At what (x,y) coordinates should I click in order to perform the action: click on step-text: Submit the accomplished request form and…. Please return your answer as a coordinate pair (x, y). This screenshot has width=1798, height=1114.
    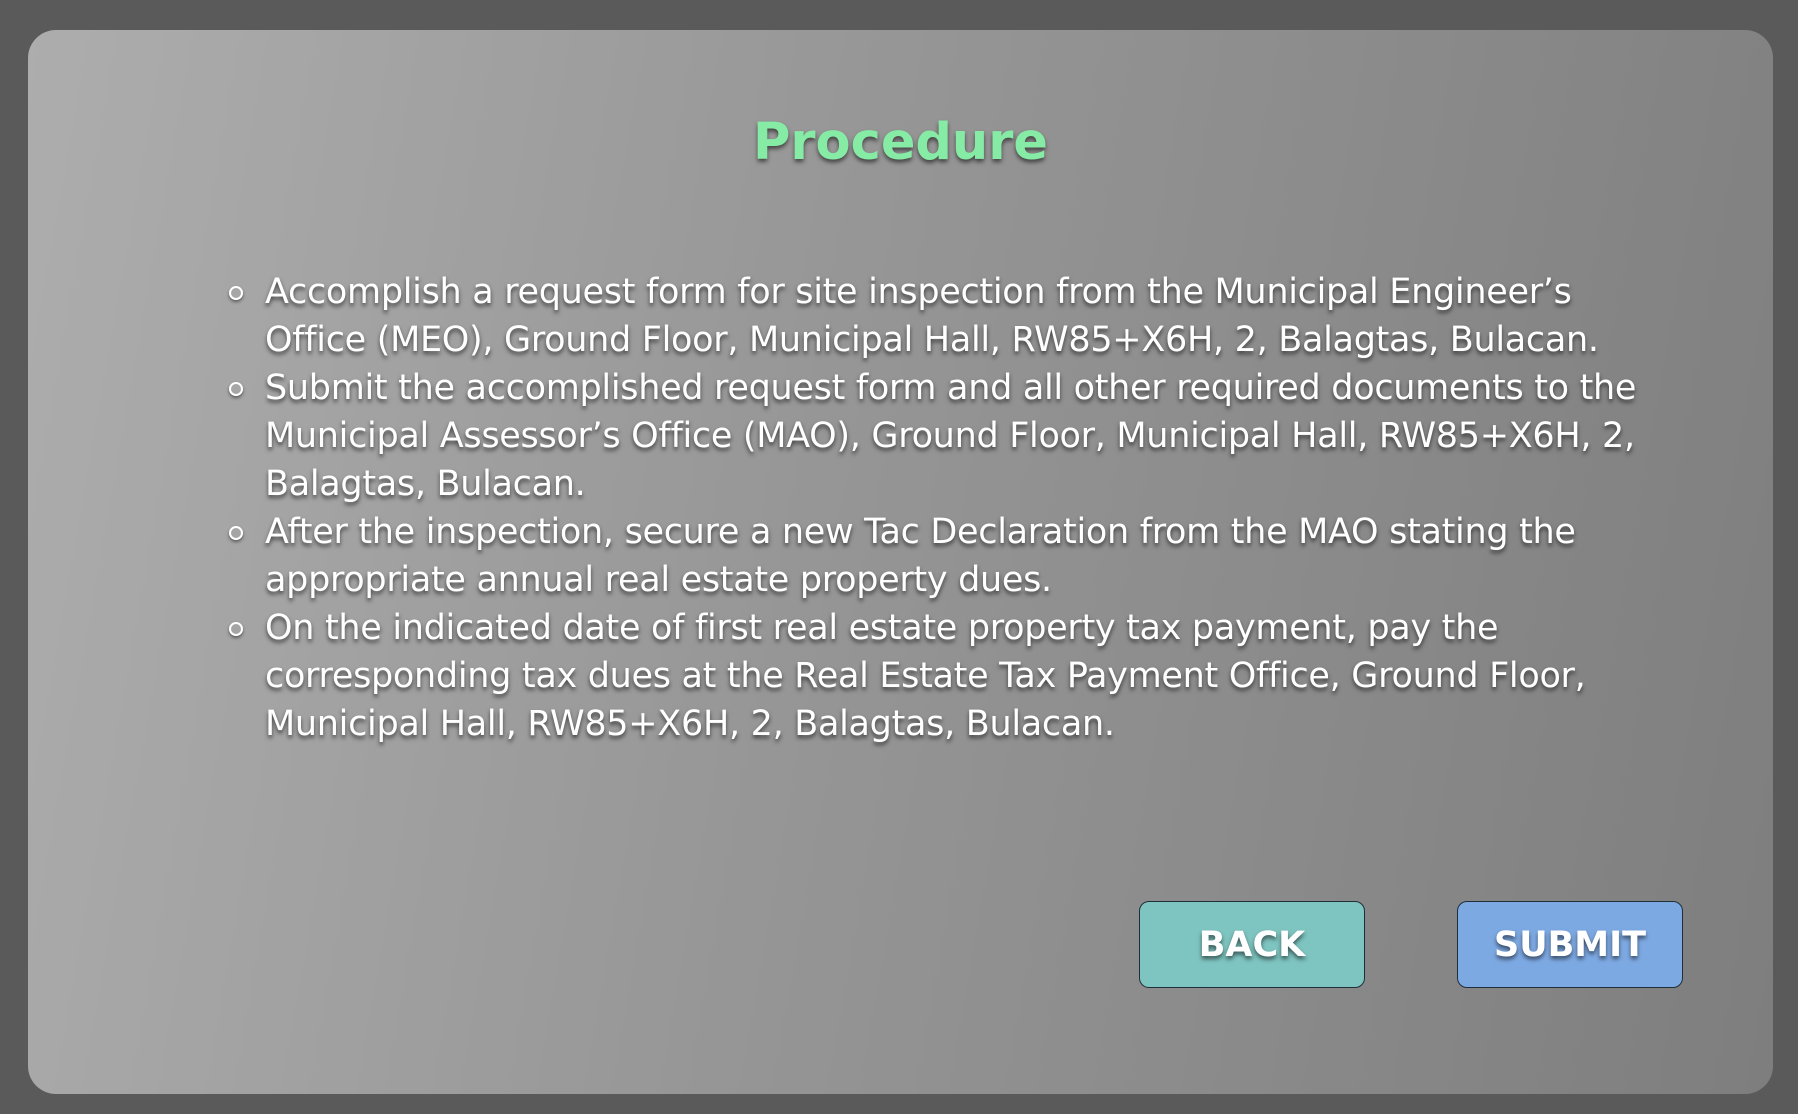
    Looking at the image, I should click on (951, 436).